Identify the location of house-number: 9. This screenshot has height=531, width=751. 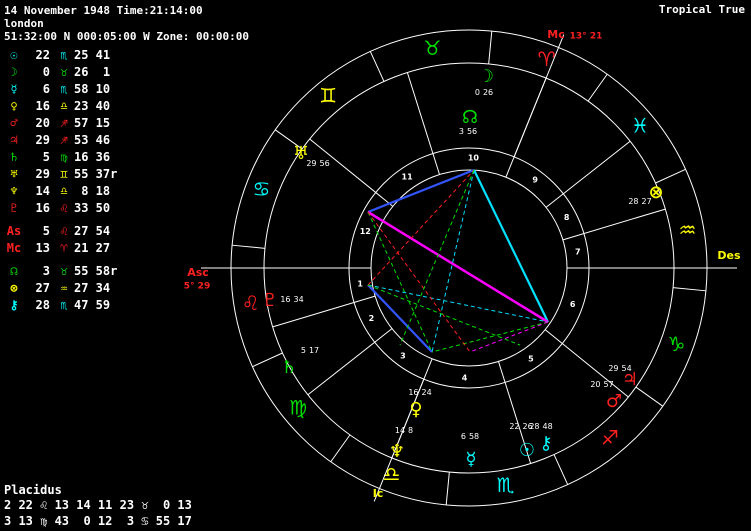
(535, 180).